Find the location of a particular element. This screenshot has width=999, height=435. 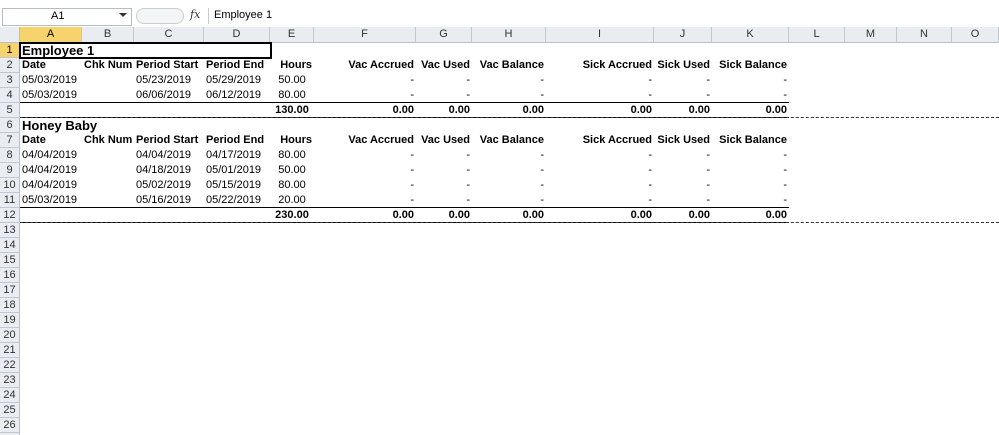

row-header-26: 26 is located at coordinates (10, 425).